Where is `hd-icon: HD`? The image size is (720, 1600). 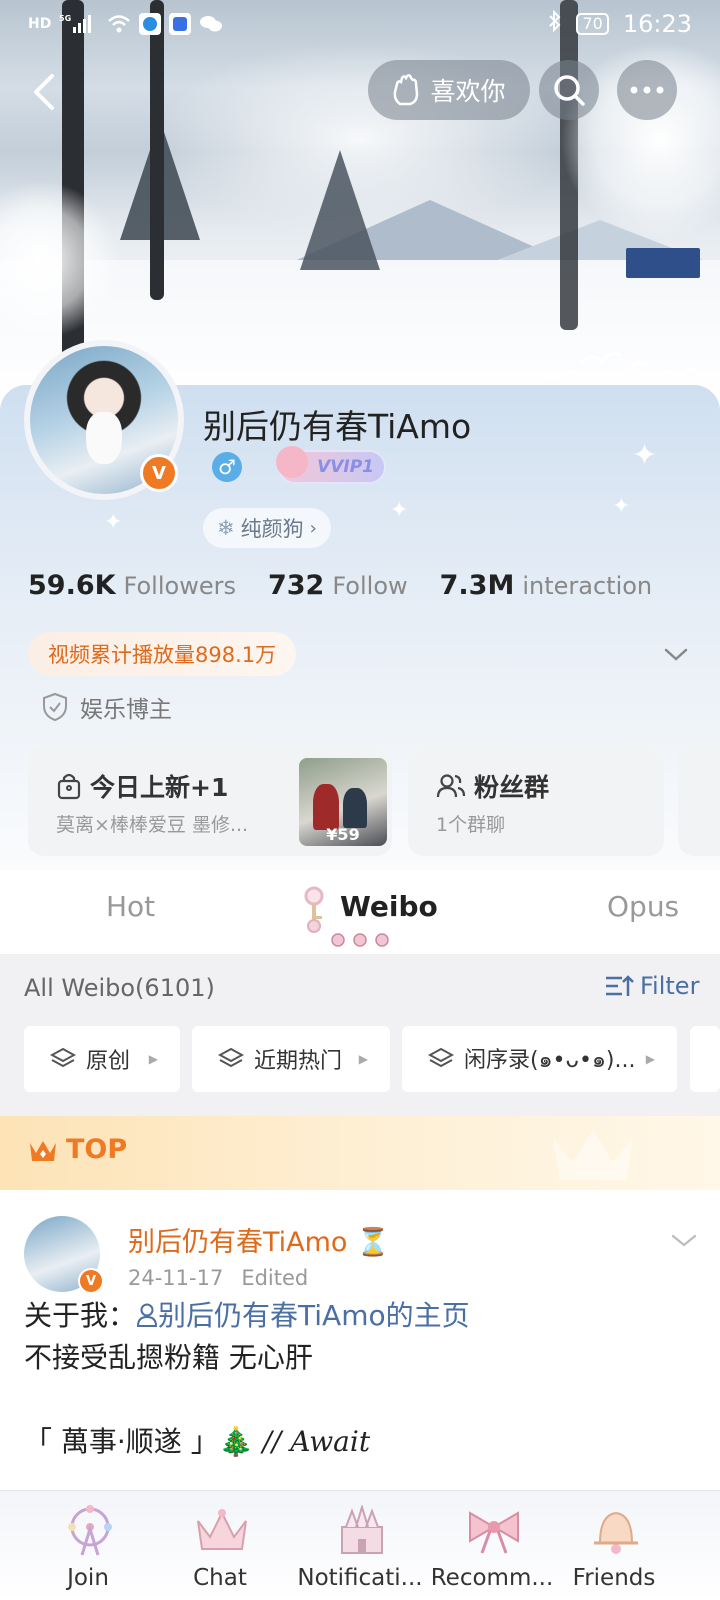
hd-icon: HD is located at coordinates (40, 24).